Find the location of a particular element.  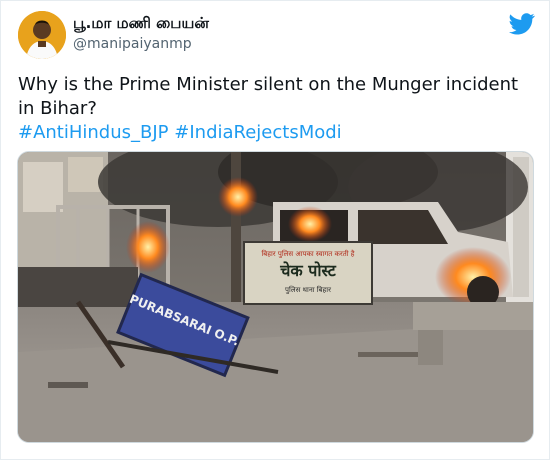

booth-sign-line1: बिहार पुलिस आपका स्वागत करती है is located at coordinates (307, 253).